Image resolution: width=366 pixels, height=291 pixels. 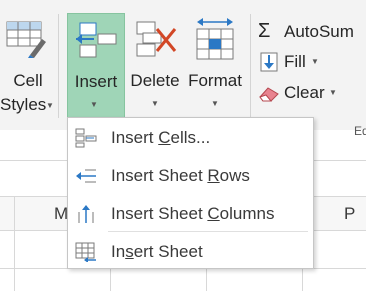 I want to click on menu-item-label: Insert Sheet Rows, so click(x=180, y=175).